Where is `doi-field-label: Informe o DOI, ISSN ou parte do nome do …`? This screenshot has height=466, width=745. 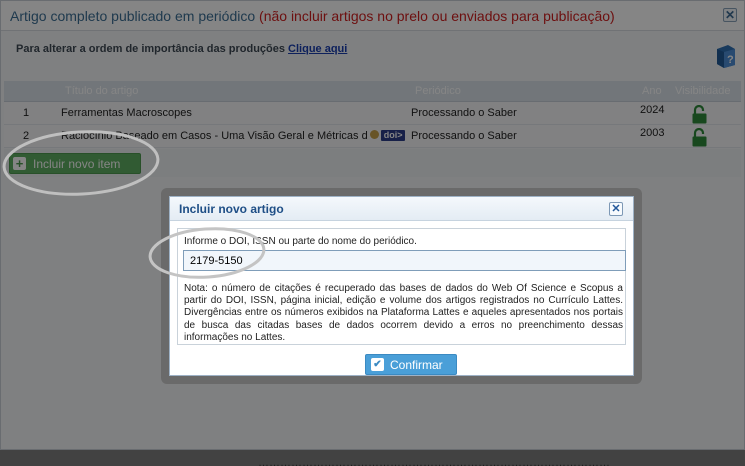 doi-field-label: Informe o DOI, ISSN ou parte do nome do … is located at coordinates (300, 241).